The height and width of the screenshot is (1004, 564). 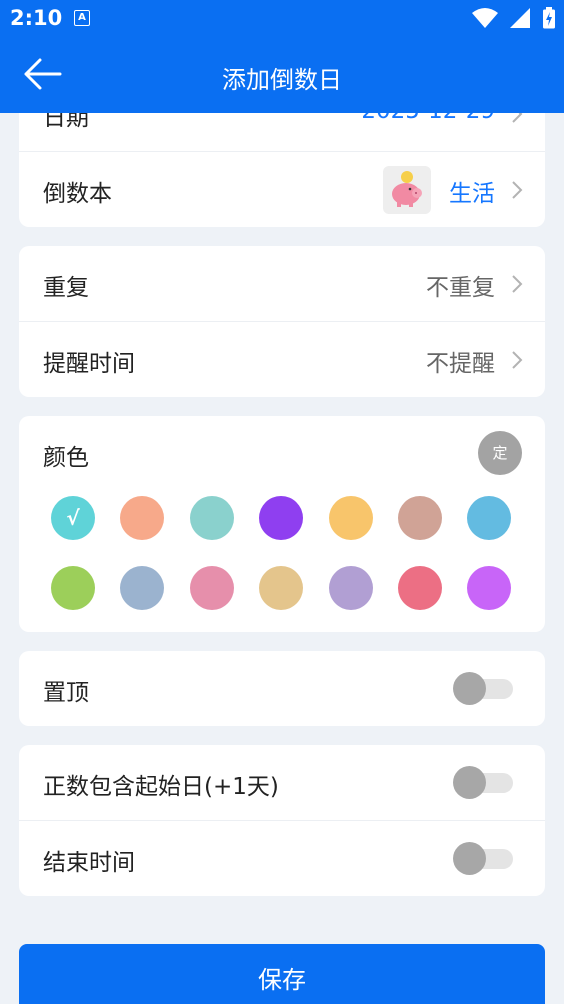 What do you see at coordinates (282, 189) in the screenshot?
I see `book-row: 倒数本 生活` at bounding box center [282, 189].